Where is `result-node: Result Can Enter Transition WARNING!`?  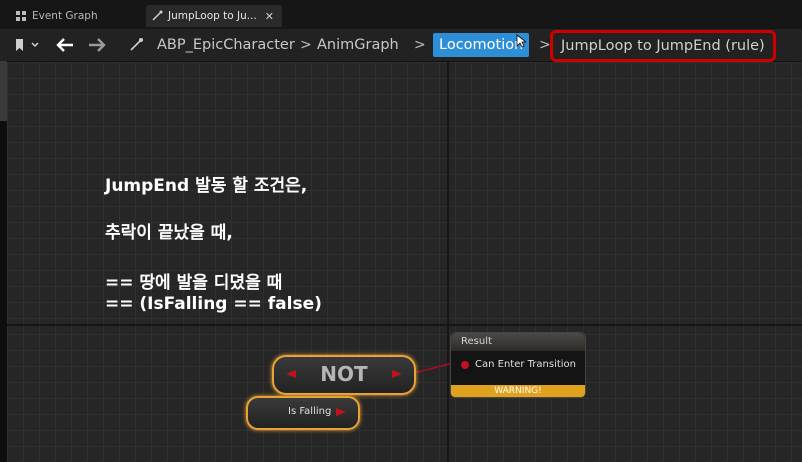 result-node: Result Can Enter Transition WARNING! is located at coordinates (518, 365).